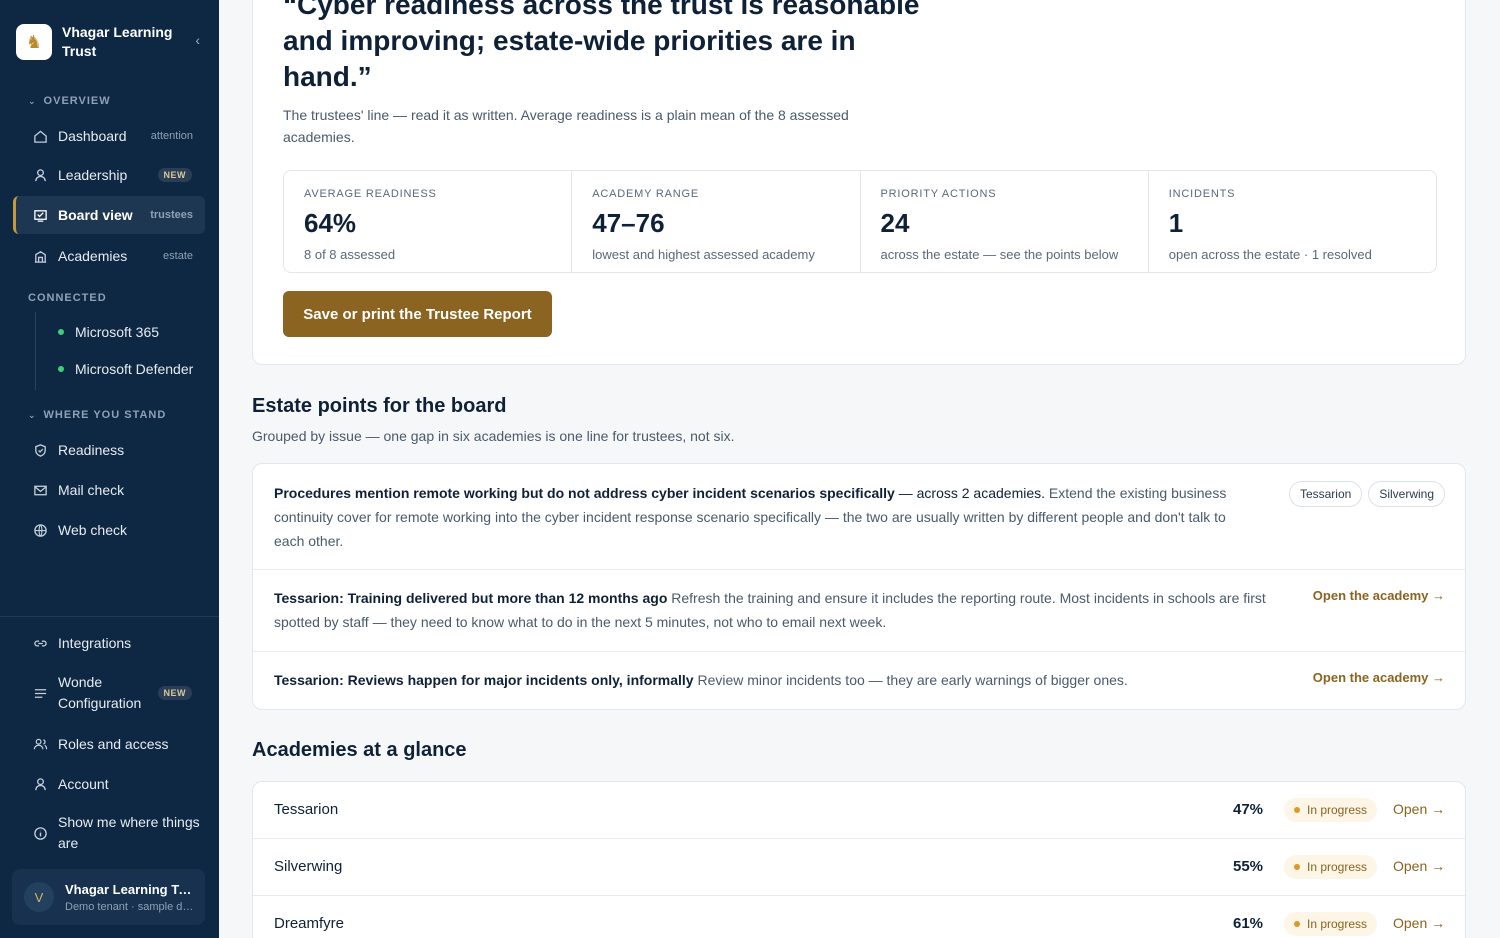 The height and width of the screenshot is (938, 1500). What do you see at coordinates (40, 643) in the screenshot?
I see `link-icon` at bounding box center [40, 643].